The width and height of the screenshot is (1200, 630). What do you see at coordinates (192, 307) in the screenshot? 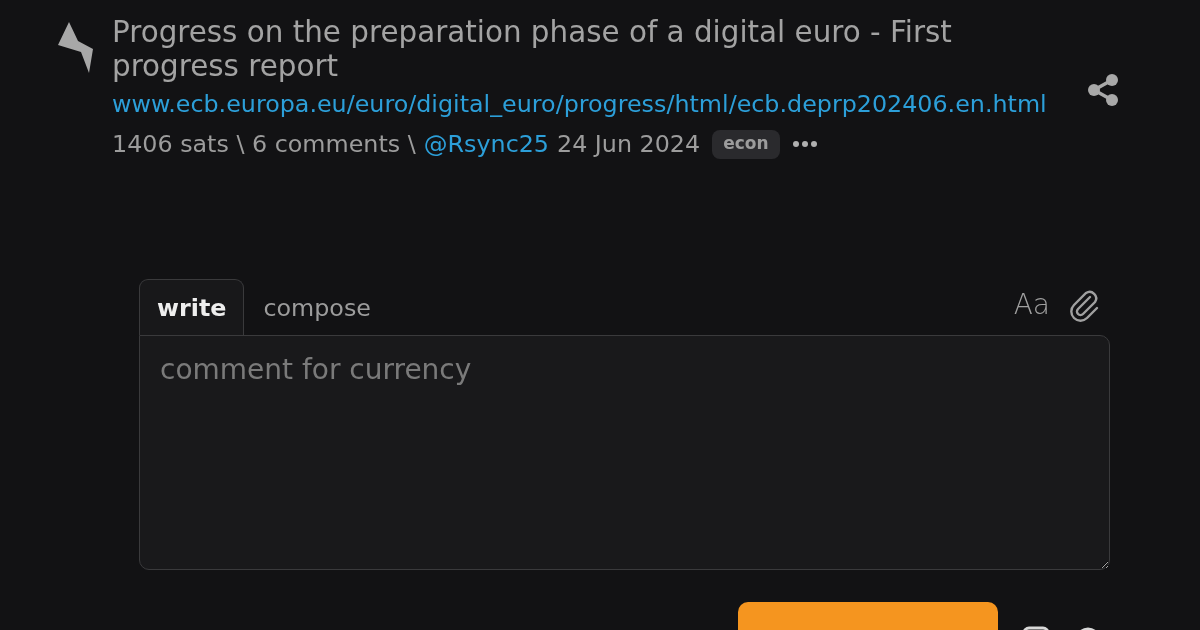
I see `editor-tab: write` at bounding box center [192, 307].